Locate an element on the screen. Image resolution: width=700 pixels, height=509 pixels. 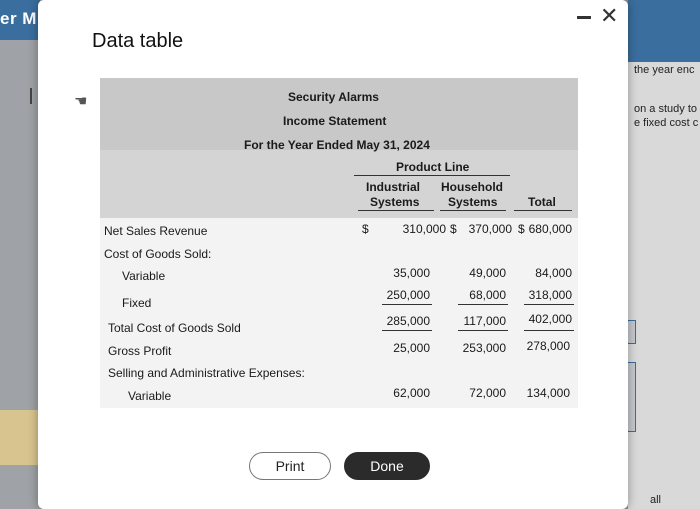
row-value: 680,000 is located at coordinates (550, 229).